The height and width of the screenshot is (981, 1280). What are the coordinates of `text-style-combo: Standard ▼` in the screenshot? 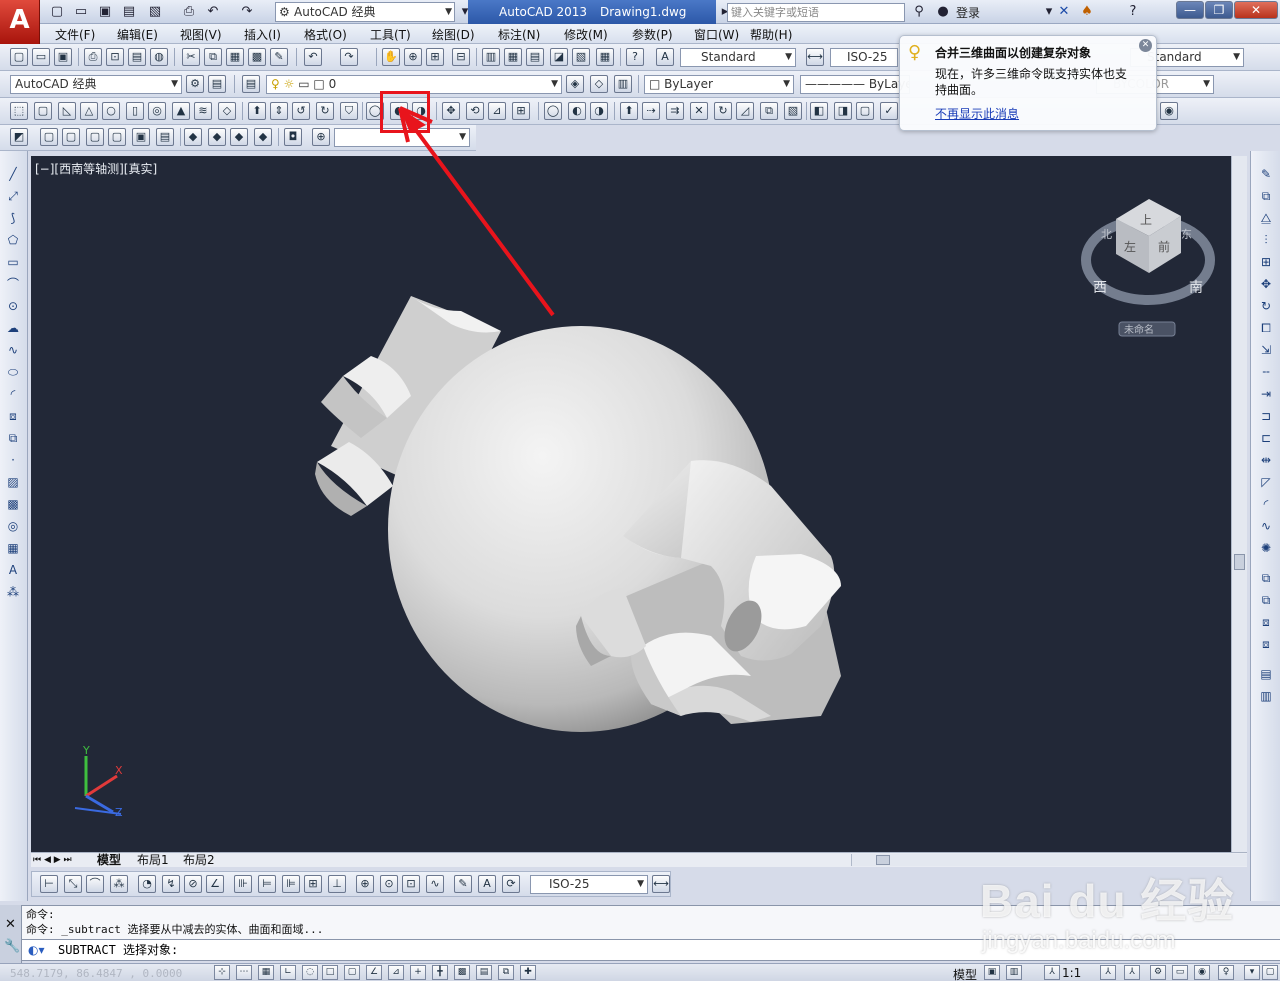 It's located at (738, 57).